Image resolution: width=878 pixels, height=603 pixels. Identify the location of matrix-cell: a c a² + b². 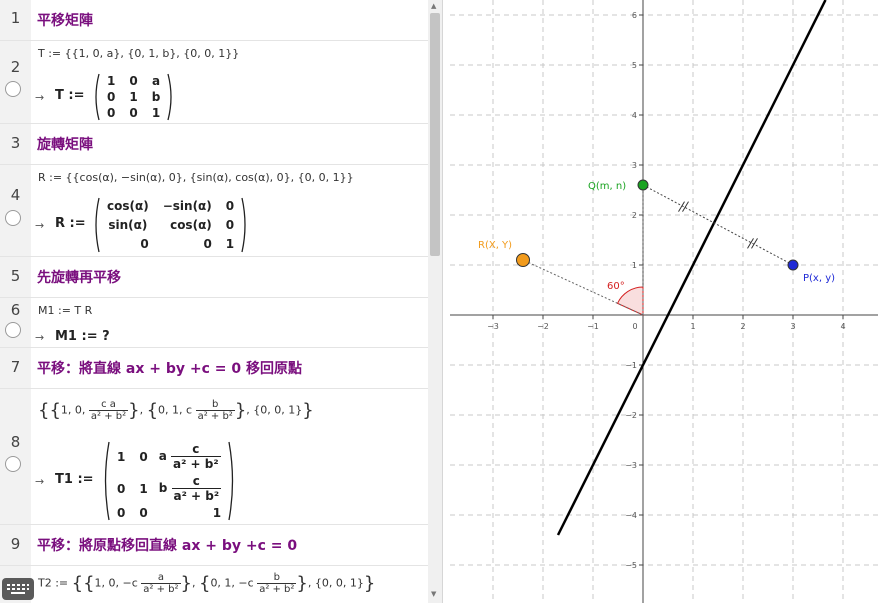
(189, 457).